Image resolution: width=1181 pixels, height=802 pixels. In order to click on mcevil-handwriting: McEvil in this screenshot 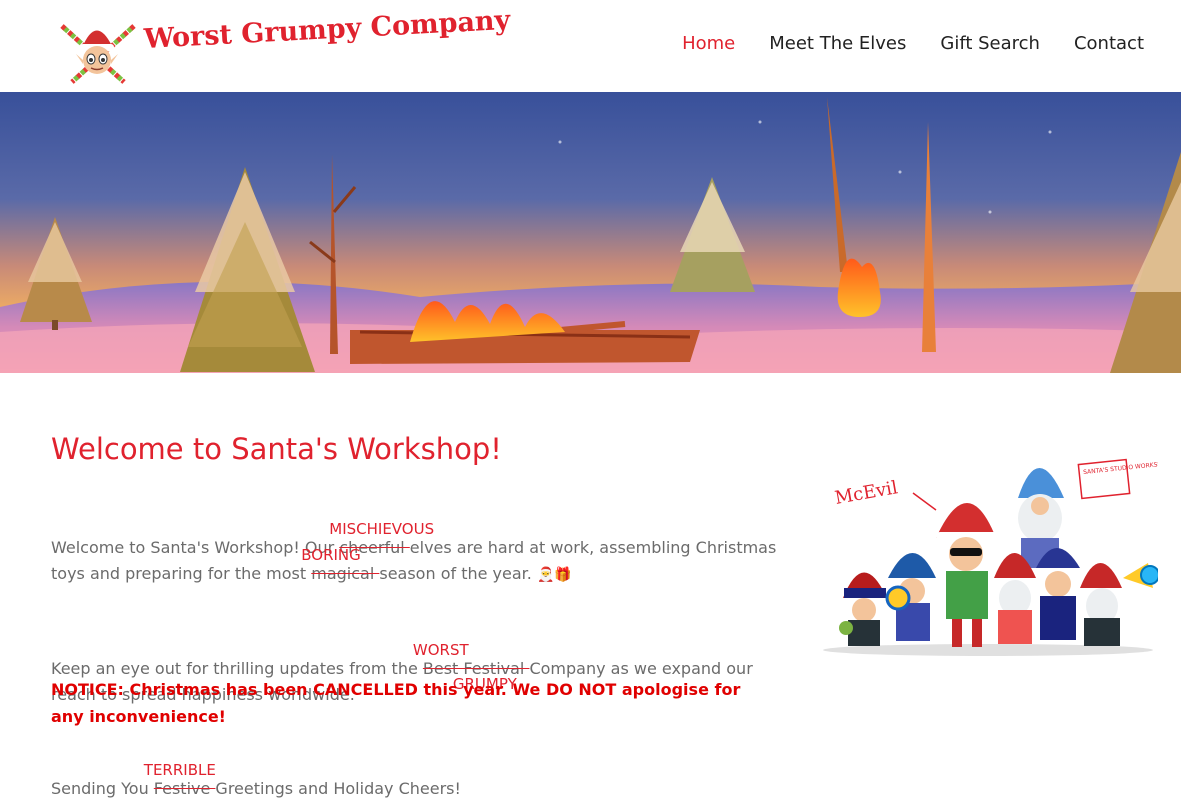, I will do `click(866, 493)`.